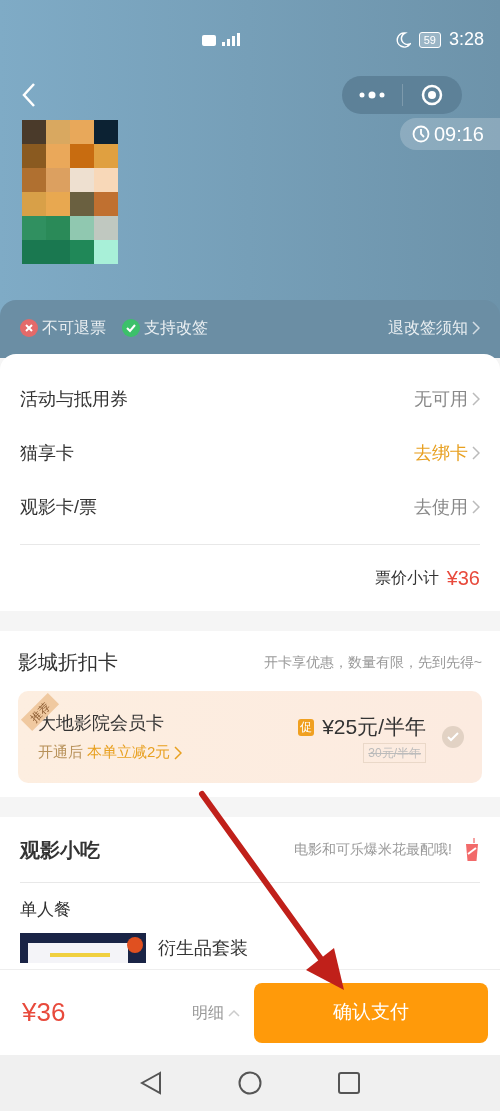 Image resolution: width=500 pixels, height=1111 pixels. I want to click on subtotal-label: 票价小计, so click(406, 578).